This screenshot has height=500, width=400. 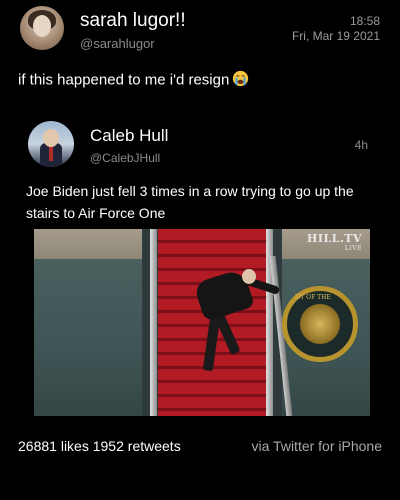 I want to click on tweet-stats: 26881 likes 1952 retweets, so click(x=99, y=446).